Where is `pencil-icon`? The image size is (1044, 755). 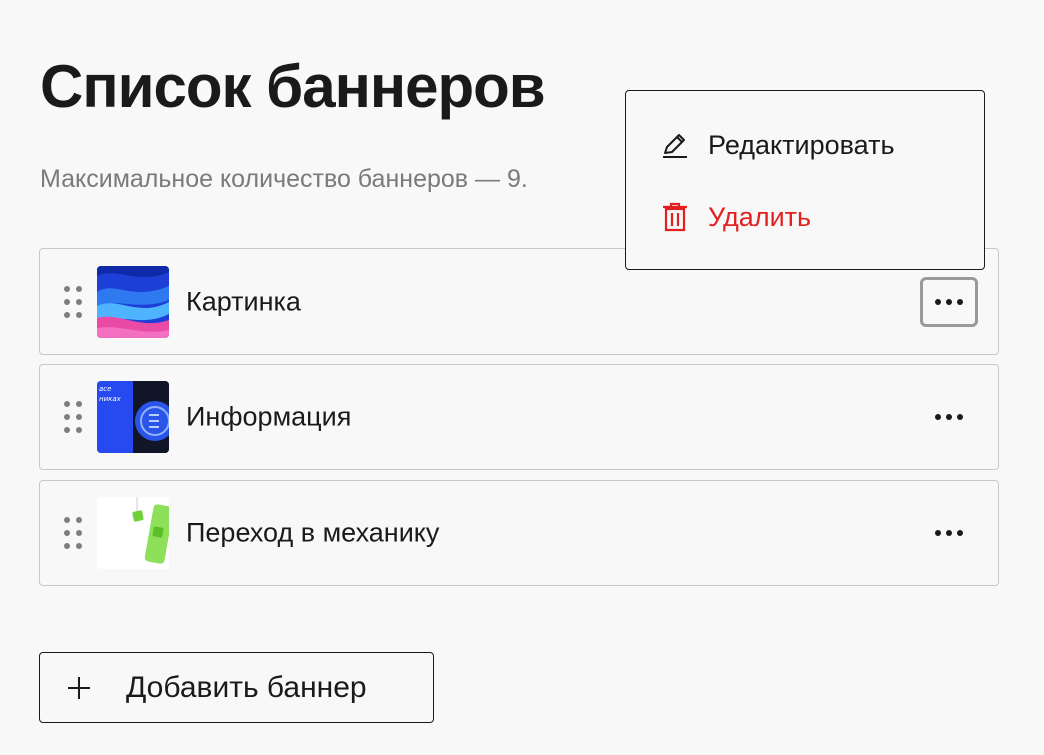 pencil-icon is located at coordinates (675, 146).